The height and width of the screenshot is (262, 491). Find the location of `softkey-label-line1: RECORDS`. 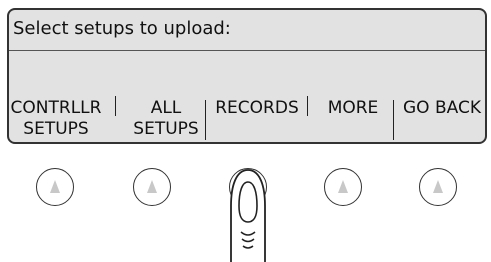

softkey-label-line1: RECORDS is located at coordinates (257, 108).